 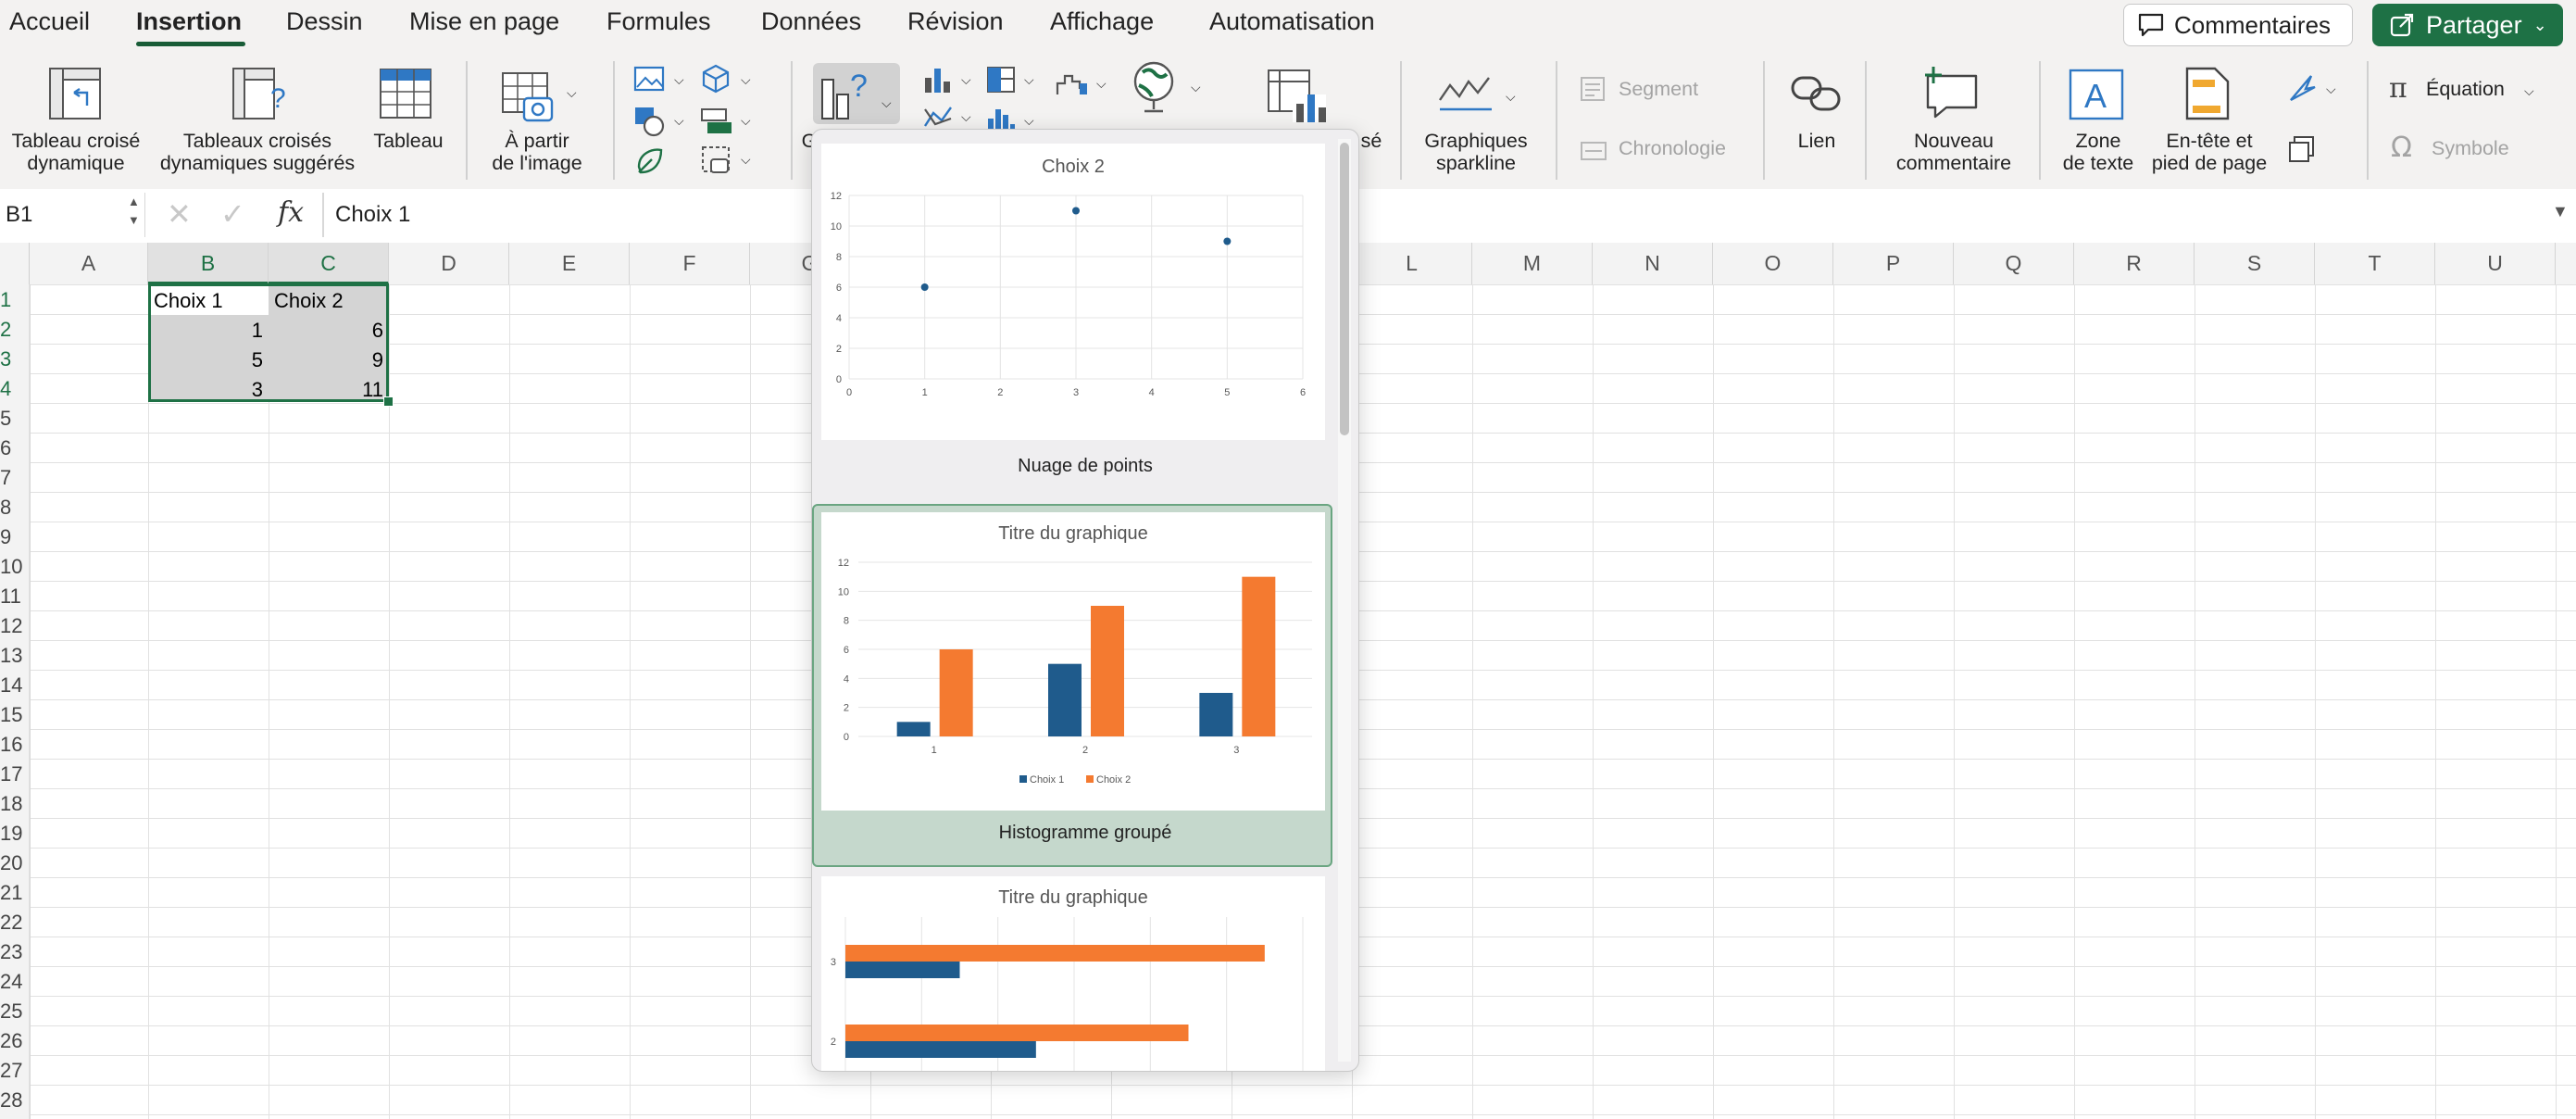 What do you see at coordinates (12, 330) in the screenshot?
I see `row-header: 2` at bounding box center [12, 330].